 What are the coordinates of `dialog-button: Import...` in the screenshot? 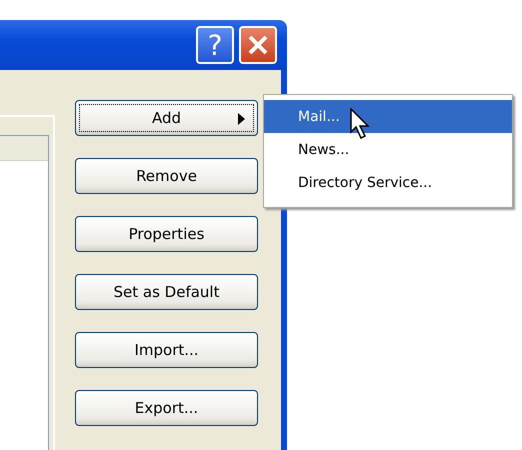 It's located at (166, 350).